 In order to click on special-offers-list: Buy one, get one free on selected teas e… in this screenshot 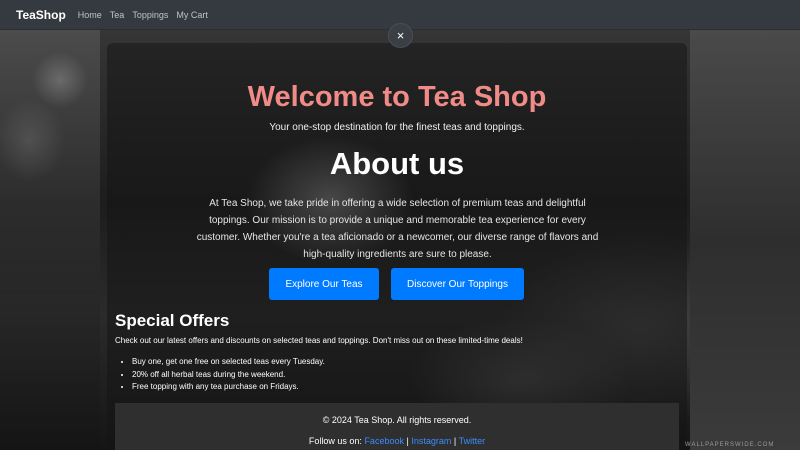, I will do `click(228, 375)`.